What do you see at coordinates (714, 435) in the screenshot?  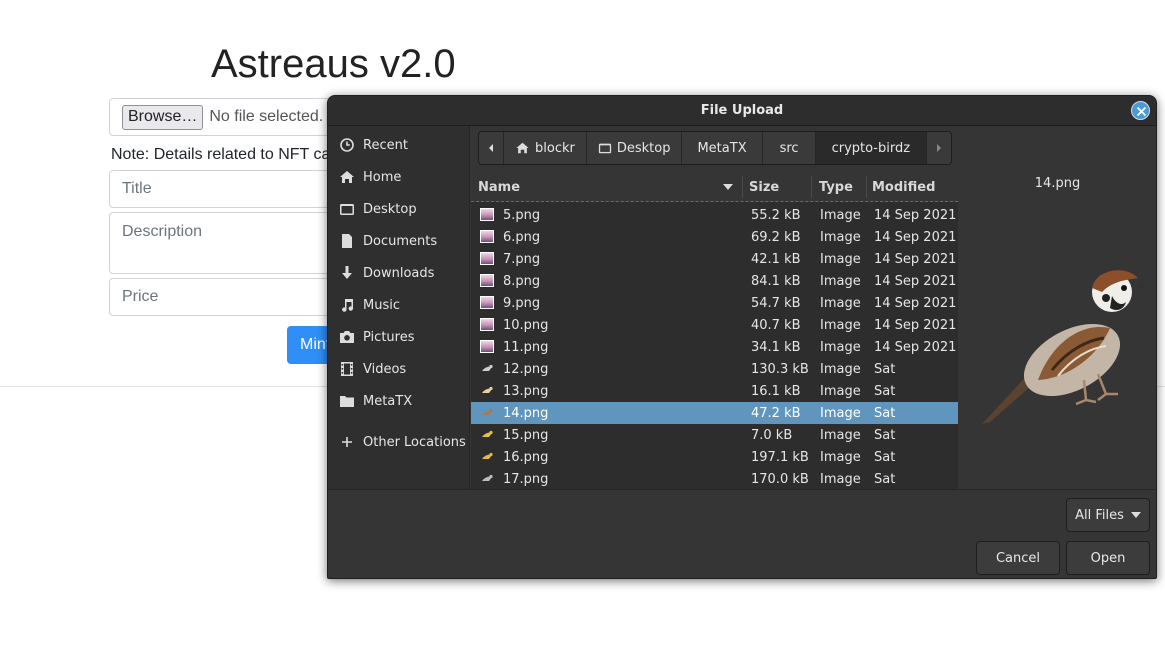 I see `file-row: 15.png 7.0 kB Image Sat` at bounding box center [714, 435].